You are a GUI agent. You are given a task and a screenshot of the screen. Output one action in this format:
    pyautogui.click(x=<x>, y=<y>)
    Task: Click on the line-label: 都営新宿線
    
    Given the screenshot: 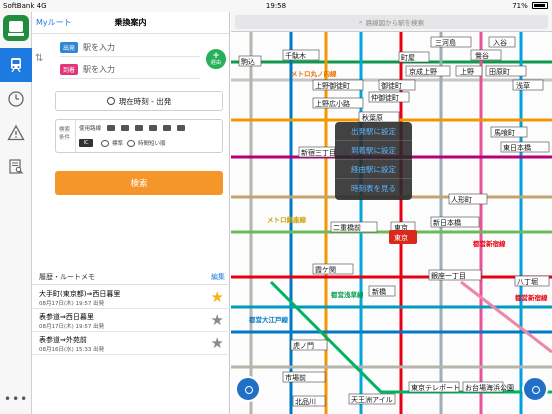 What is the action you would take?
    pyautogui.click(x=531, y=297)
    